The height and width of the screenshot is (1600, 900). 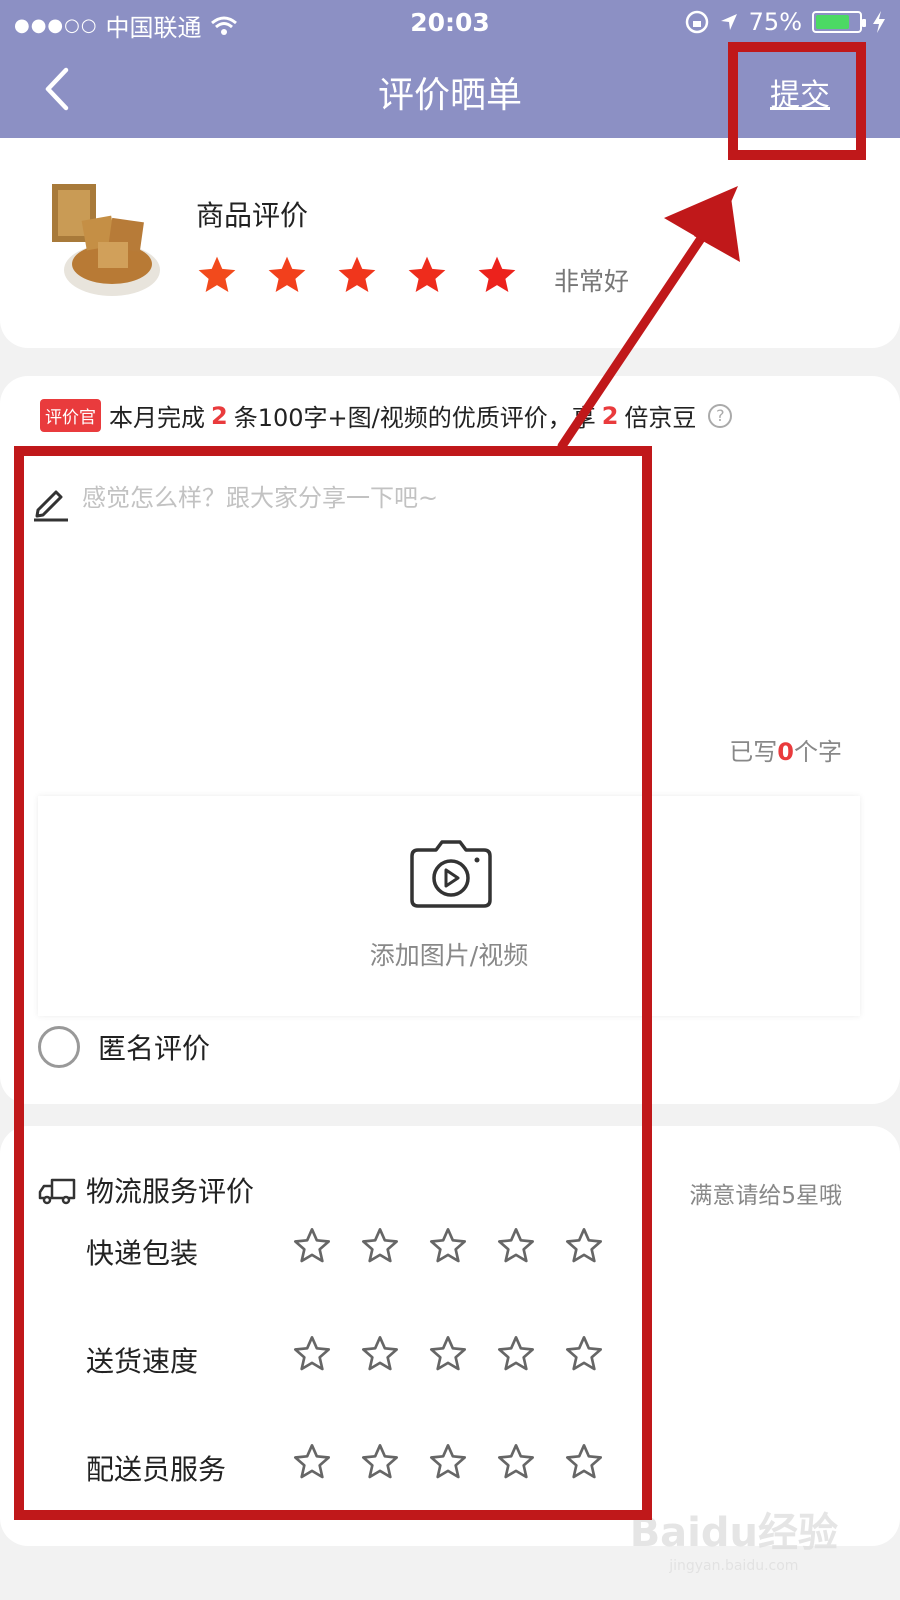 What do you see at coordinates (720, 415) in the screenshot?
I see `help-icon: ?` at bounding box center [720, 415].